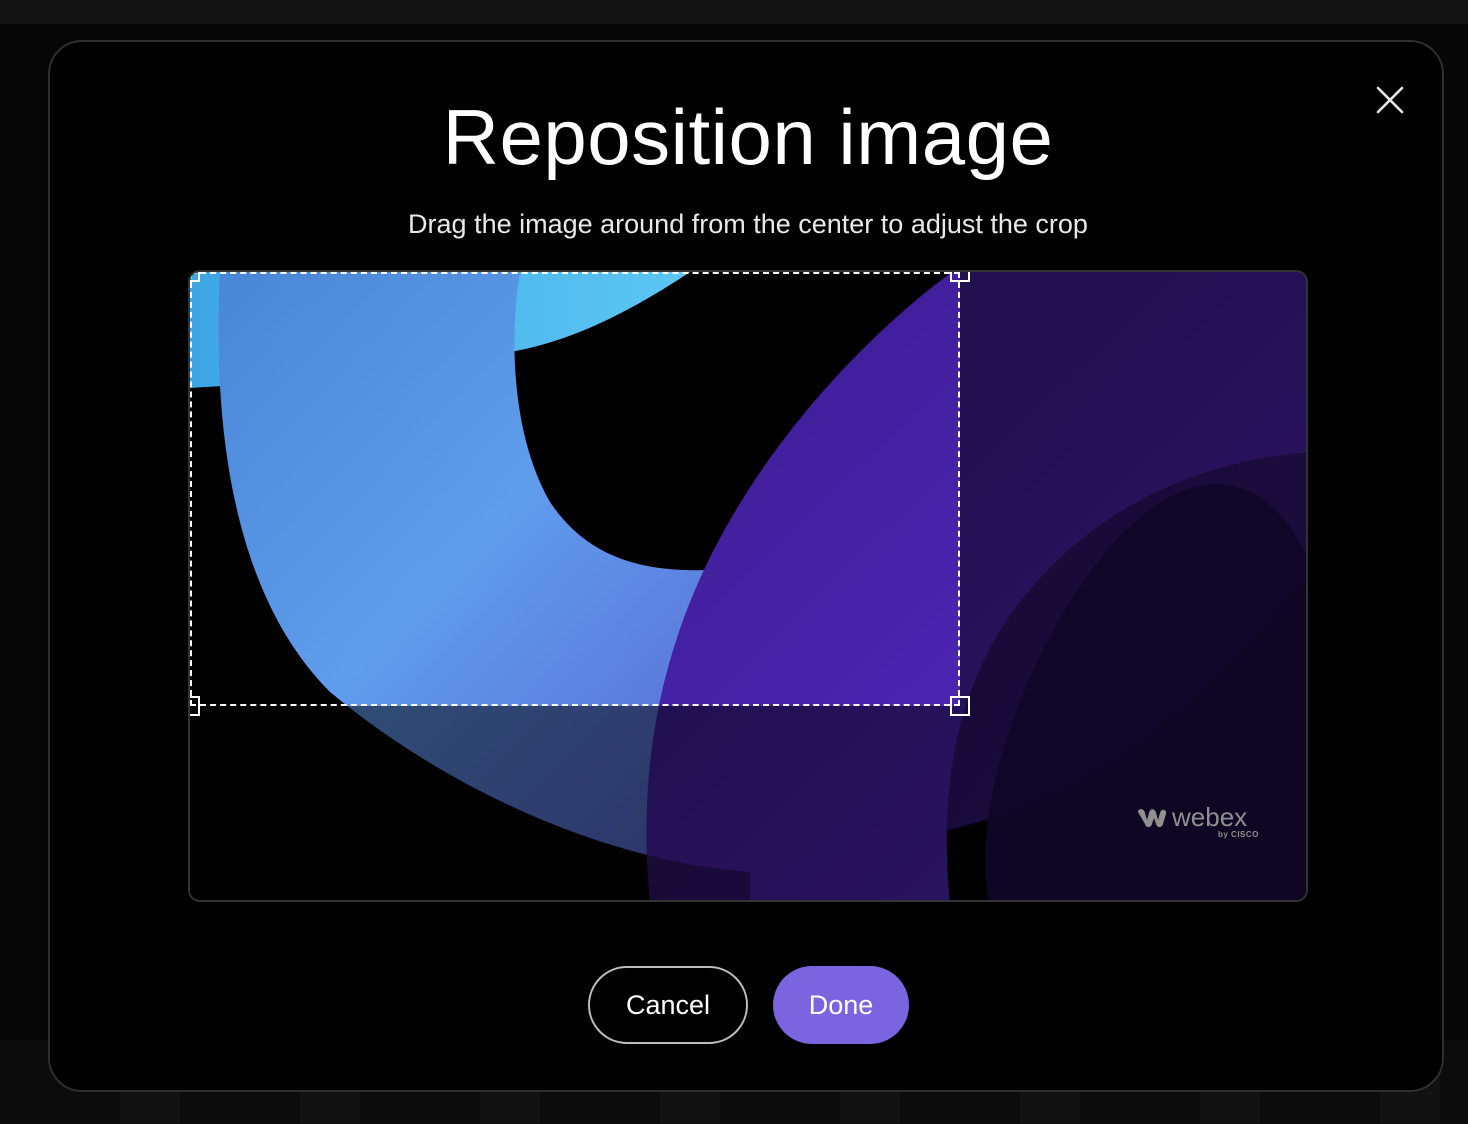  What do you see at coordinates (195, 277) in the screenshot?
I see `crop-handle-top-left` at bounding box center [195, 277].